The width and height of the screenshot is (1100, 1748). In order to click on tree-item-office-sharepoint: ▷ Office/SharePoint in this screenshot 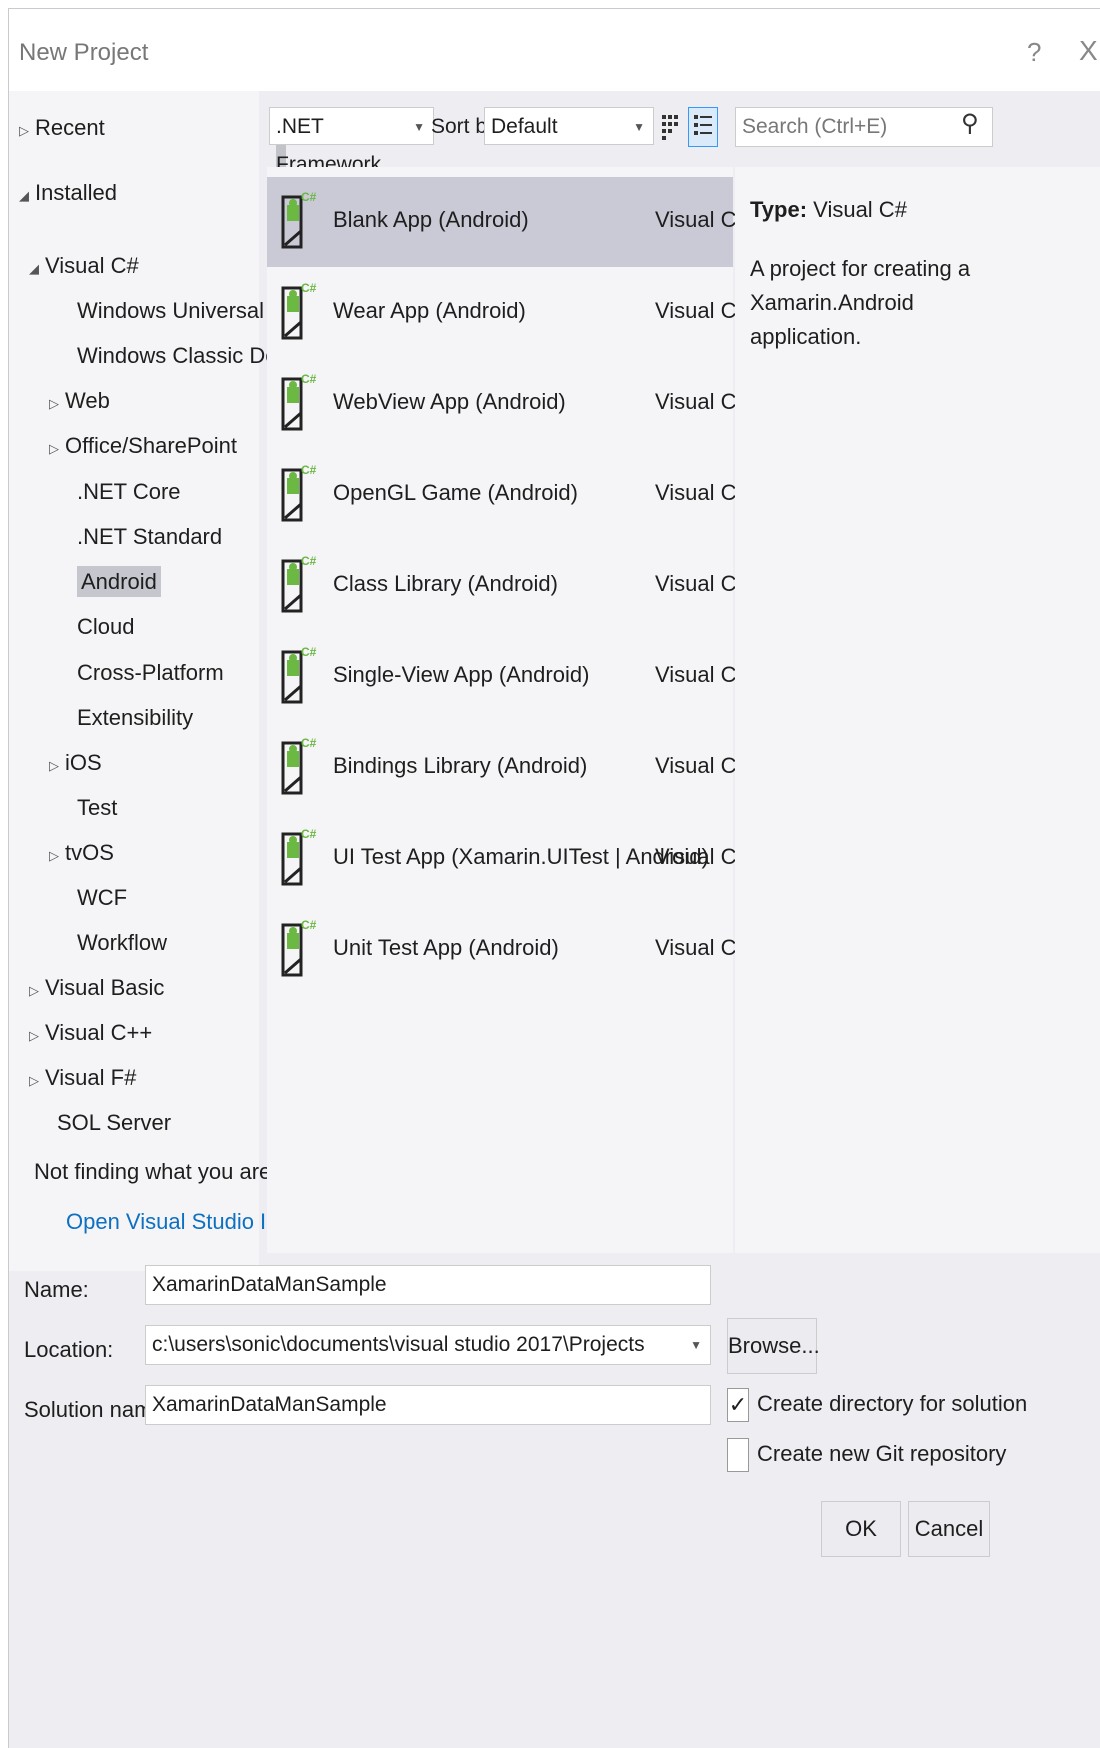, I will do `click(143, 446)`.